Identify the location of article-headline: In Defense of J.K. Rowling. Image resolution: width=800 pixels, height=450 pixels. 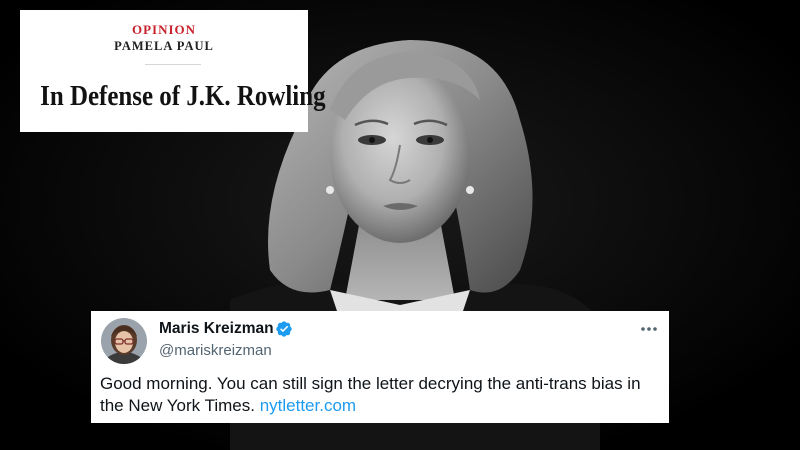
(182, 96).